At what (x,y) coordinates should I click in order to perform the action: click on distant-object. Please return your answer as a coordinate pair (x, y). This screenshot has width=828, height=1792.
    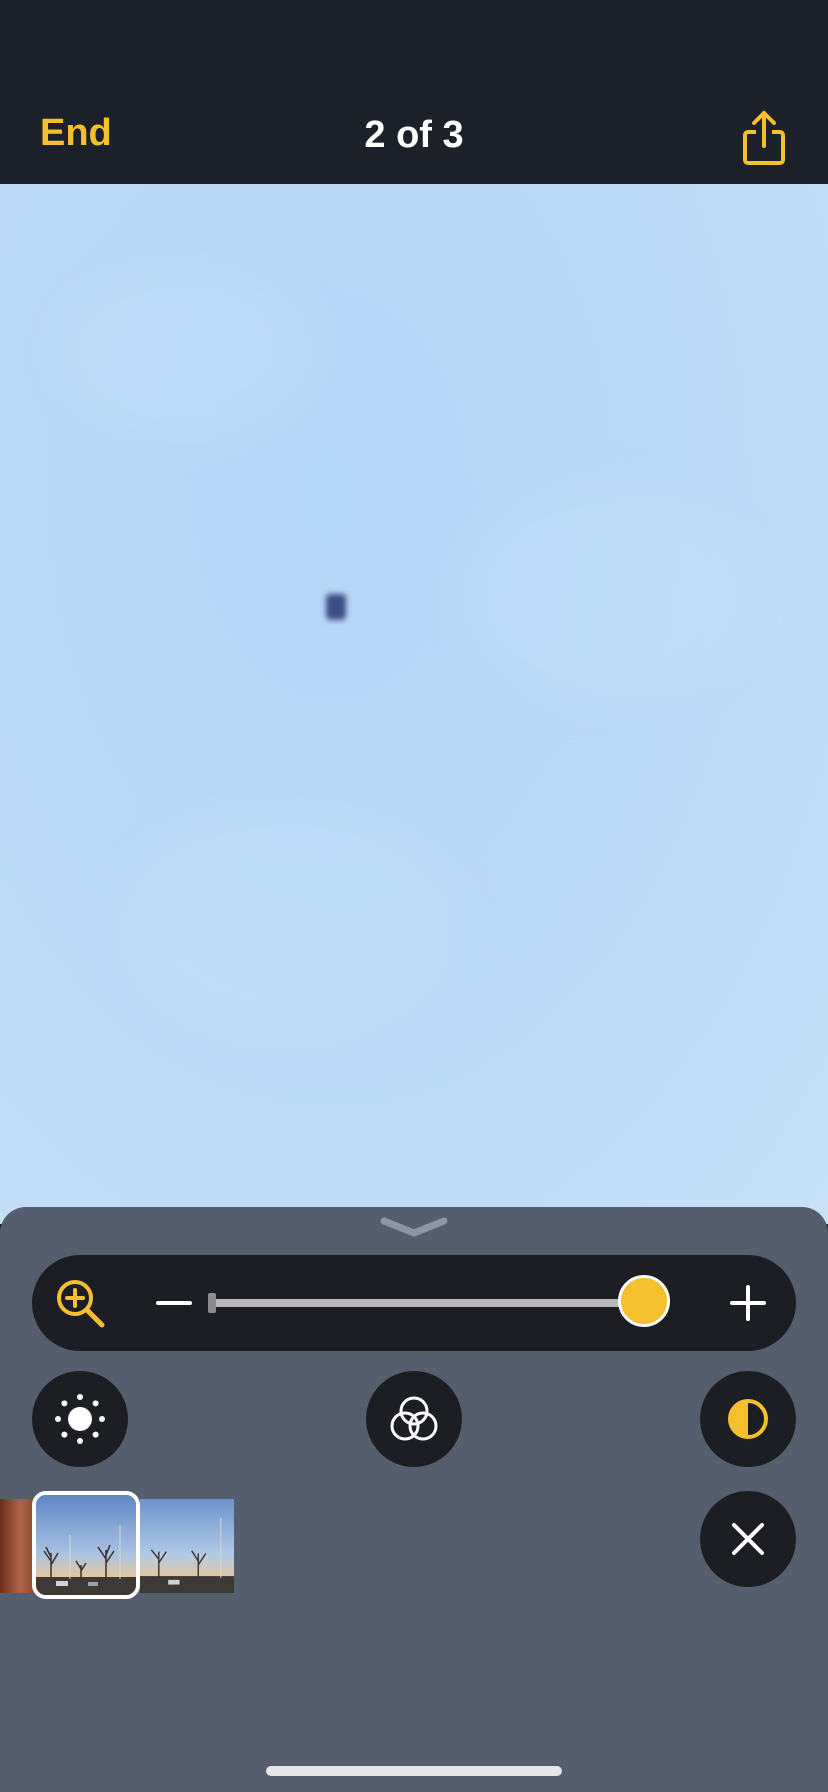
    Looking at the image, I should click on (336, 607).